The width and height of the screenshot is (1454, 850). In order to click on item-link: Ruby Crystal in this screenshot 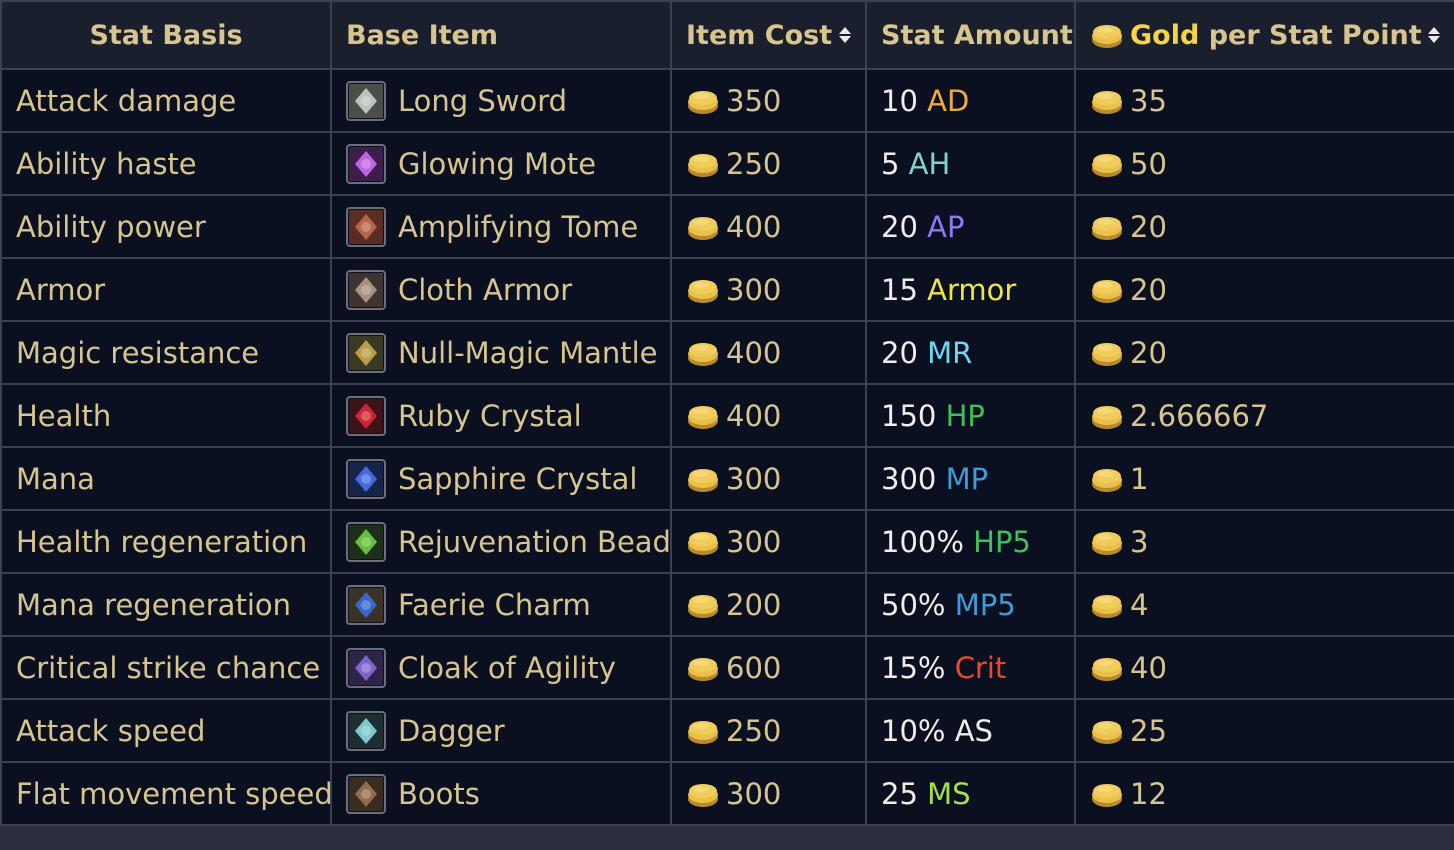, I will do `click(490, 416)`.